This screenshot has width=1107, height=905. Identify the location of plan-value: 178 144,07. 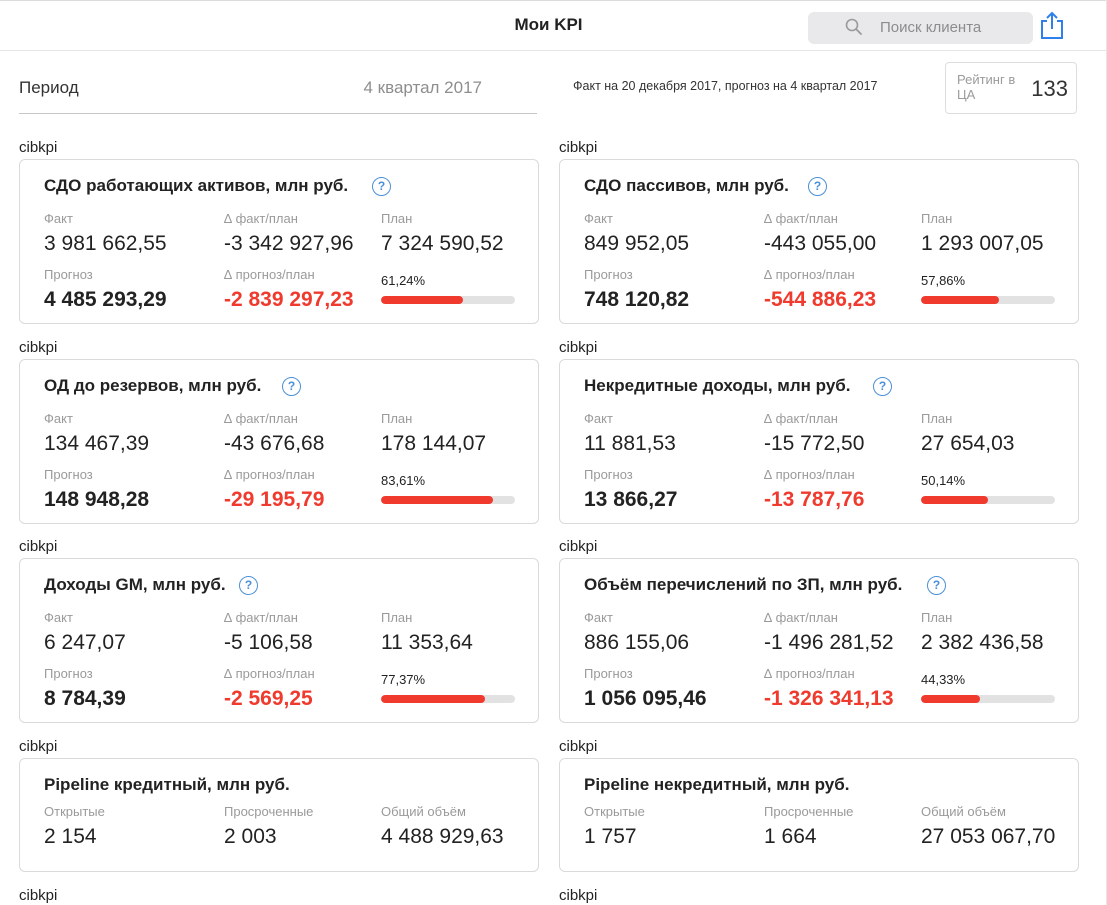
(434, 443).